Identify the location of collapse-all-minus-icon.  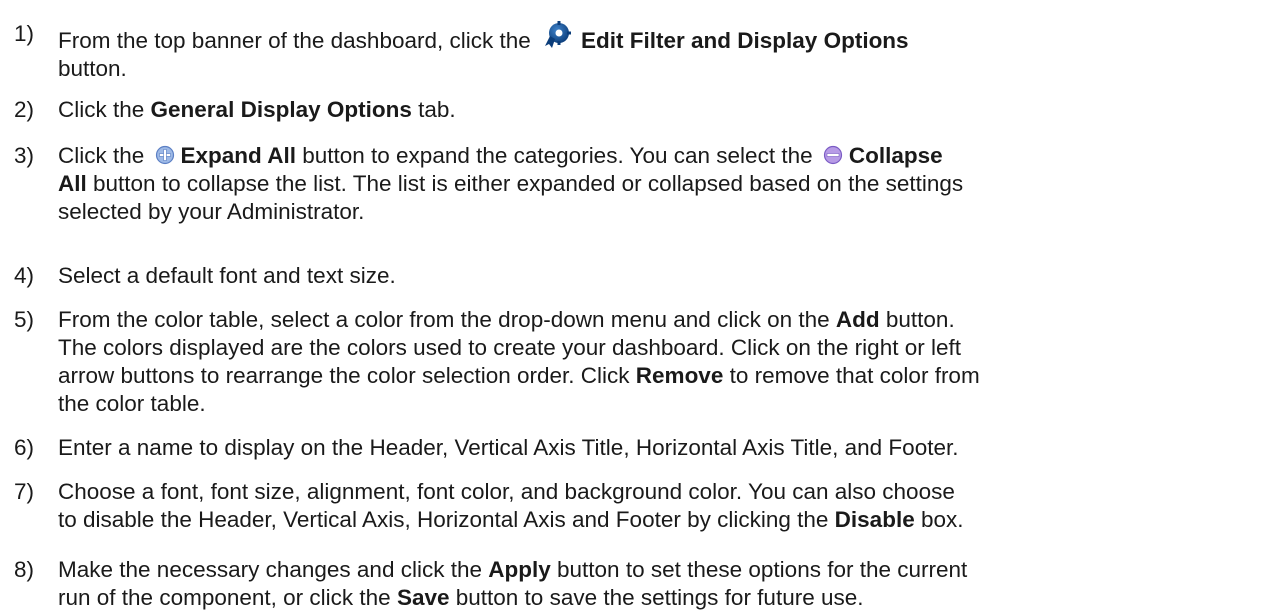
(834, 155).